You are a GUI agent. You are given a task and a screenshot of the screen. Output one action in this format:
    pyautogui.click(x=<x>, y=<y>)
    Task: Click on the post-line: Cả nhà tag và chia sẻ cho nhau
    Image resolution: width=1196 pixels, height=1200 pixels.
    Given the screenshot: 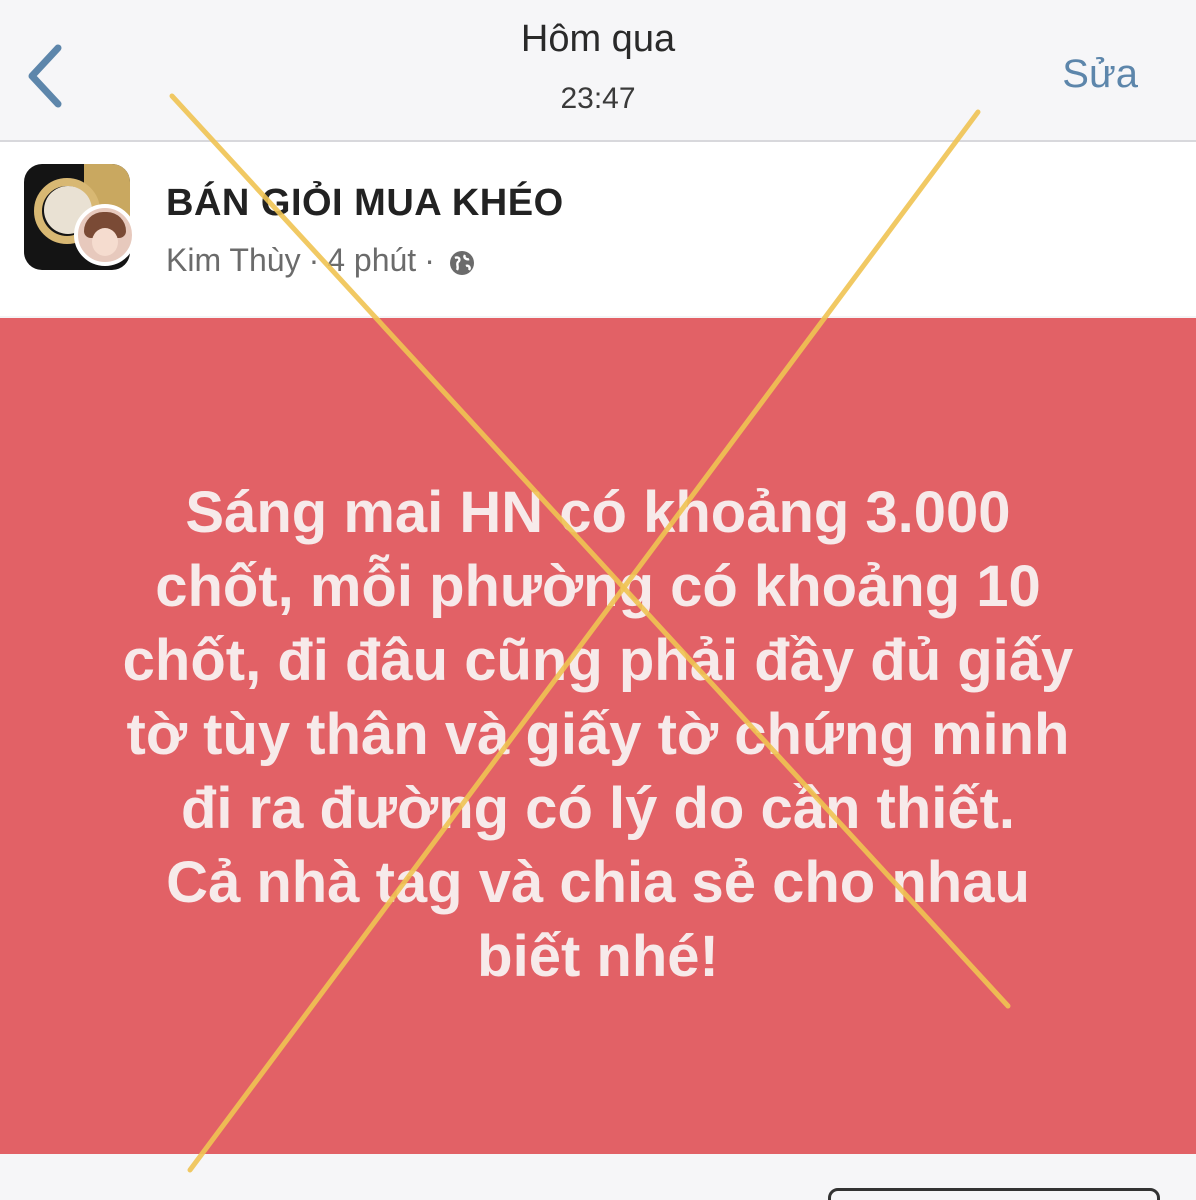 What is the action you would take?
    pyautogui.click(x=598, y=882)
    